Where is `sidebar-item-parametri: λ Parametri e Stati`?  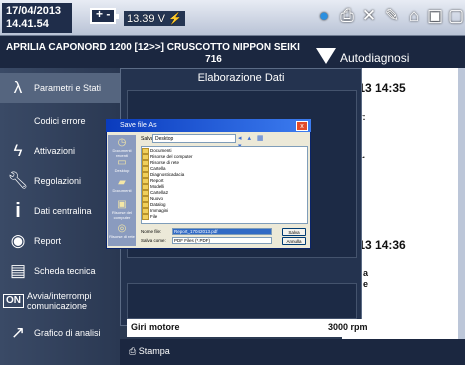
sidebar-item-parametri: λ Parametri e Stati is located at coordinates (60, 88).